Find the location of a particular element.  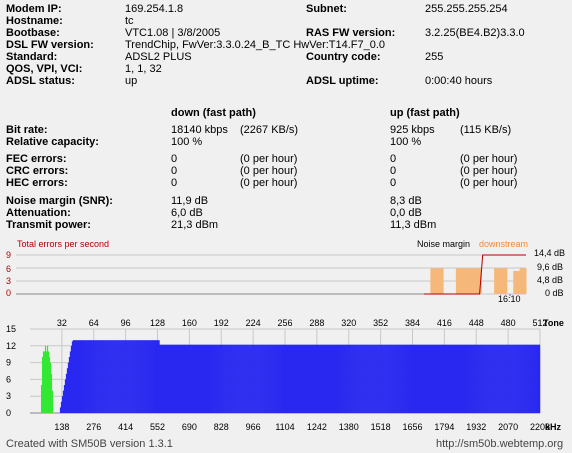

tone-tick-label: 448 is located at coordinates (476, 323).